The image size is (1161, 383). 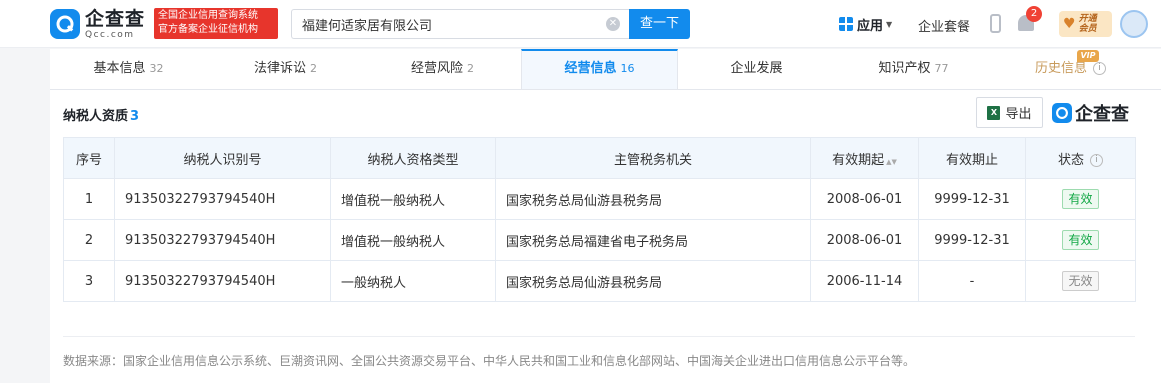 What do you see at coordinates (870, 26) in the screenshot?
I see `app-menu-label: 应用` at bounding box center [870, 26].